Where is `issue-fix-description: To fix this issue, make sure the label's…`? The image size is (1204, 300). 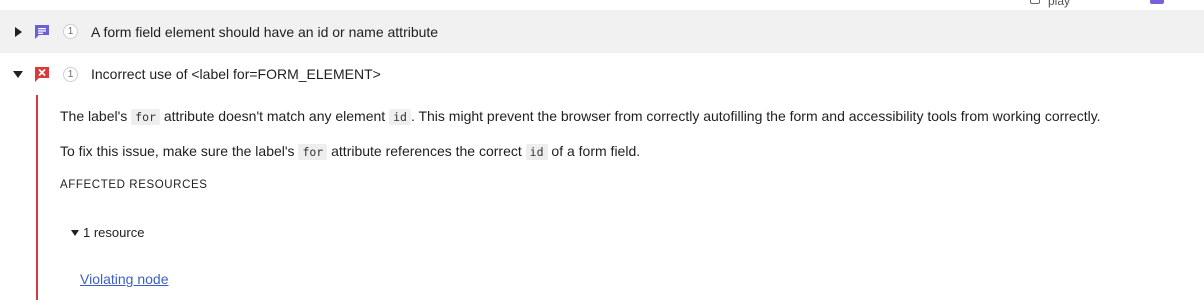
issue-fix-description: To fix this issue, make sure the label's… is located at coordinates (350, 151).